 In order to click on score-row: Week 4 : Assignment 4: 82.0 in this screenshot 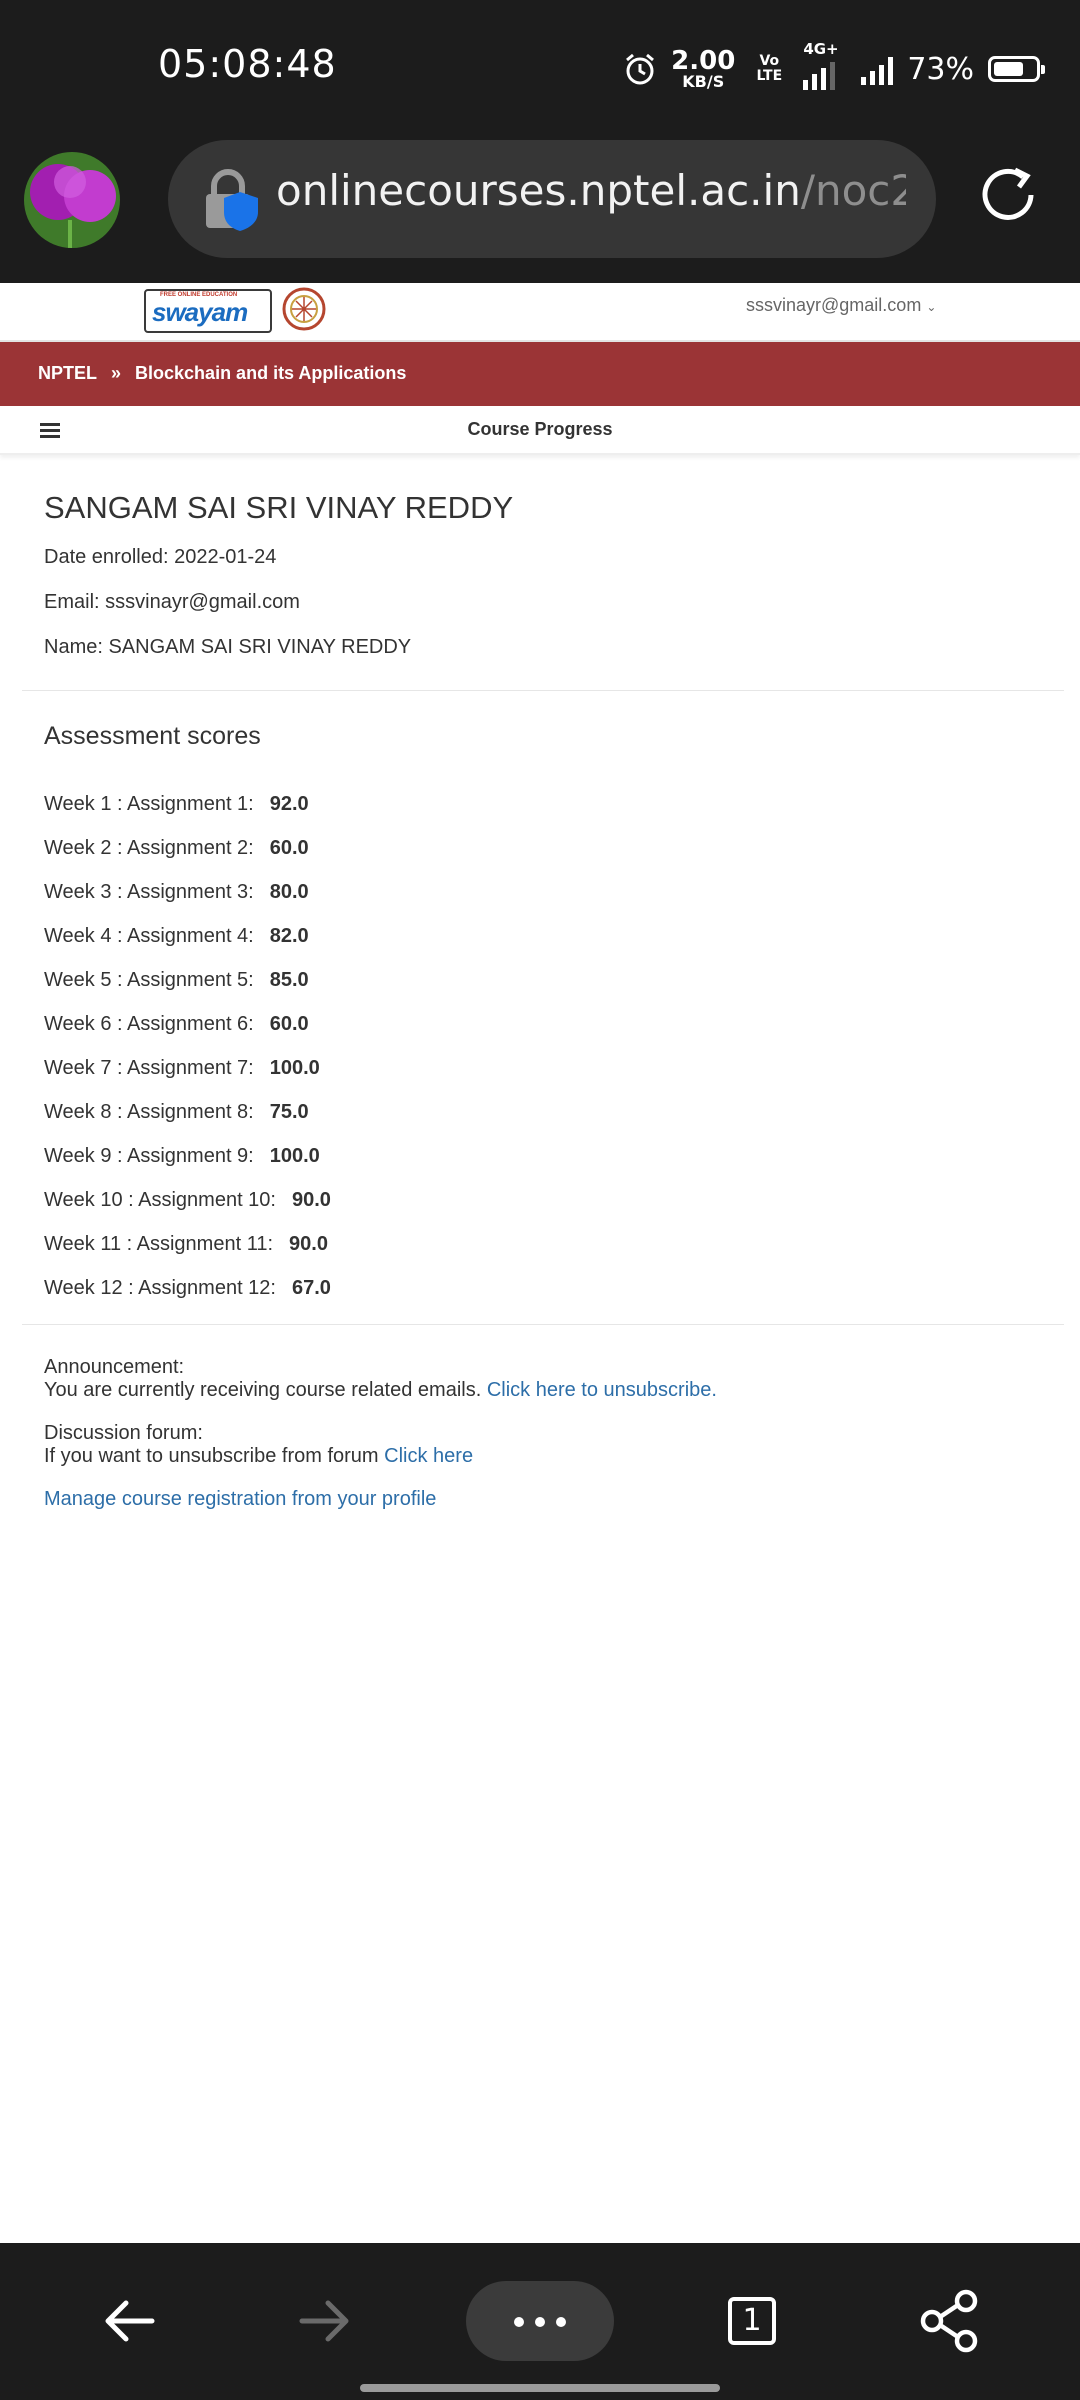, I will do `click(187, 936)`.